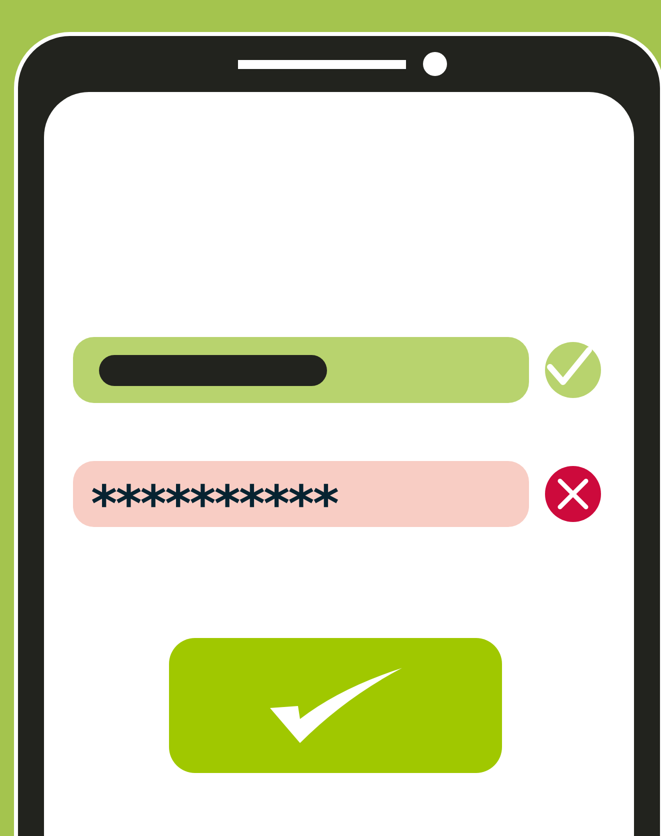 This screenshot has height=836, width=661. What do you see at coordinates (214, 500) in the screenshot?
I see `password-value: **********` at bounding box center [214, 500].